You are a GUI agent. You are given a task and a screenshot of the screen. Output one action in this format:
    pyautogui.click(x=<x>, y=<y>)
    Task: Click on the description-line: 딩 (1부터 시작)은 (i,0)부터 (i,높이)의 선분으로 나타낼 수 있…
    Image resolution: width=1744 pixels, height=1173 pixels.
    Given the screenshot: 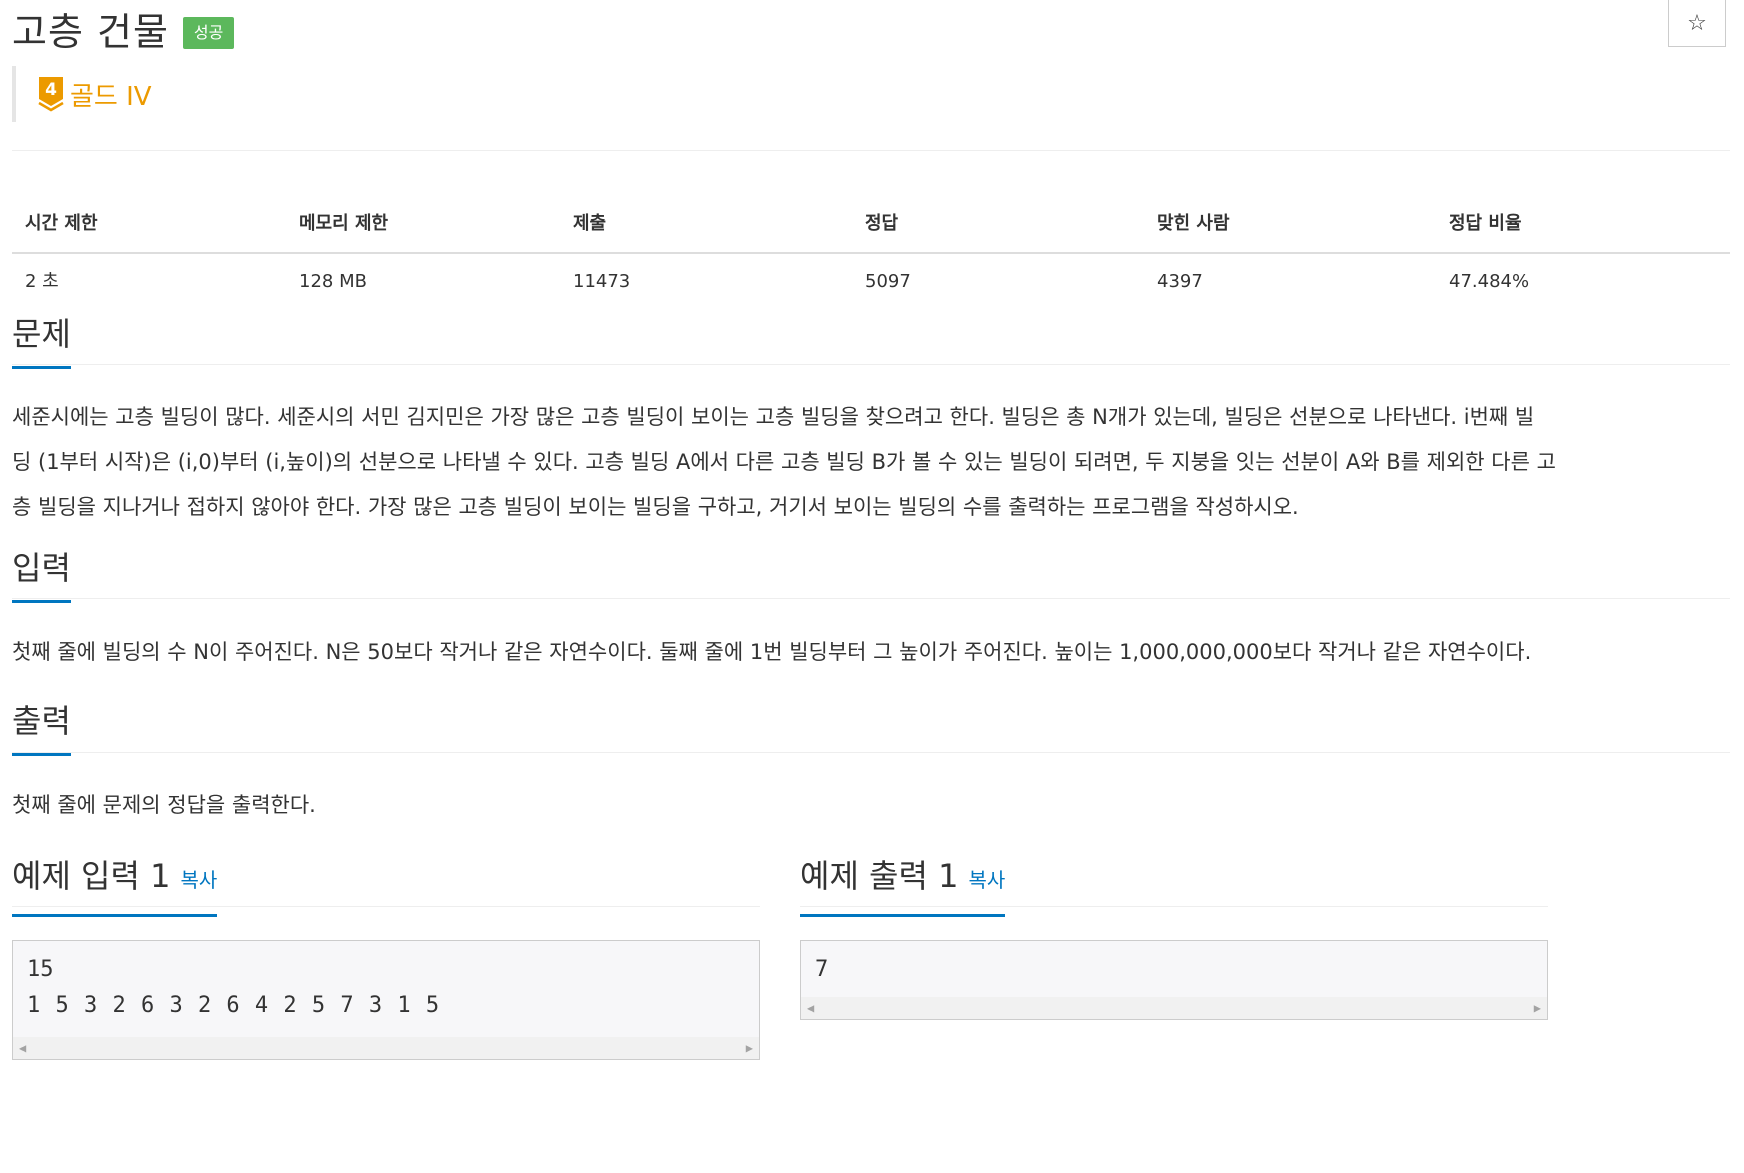 What is the action you would take?
    pyautogui.click(x=784, y=462)
    